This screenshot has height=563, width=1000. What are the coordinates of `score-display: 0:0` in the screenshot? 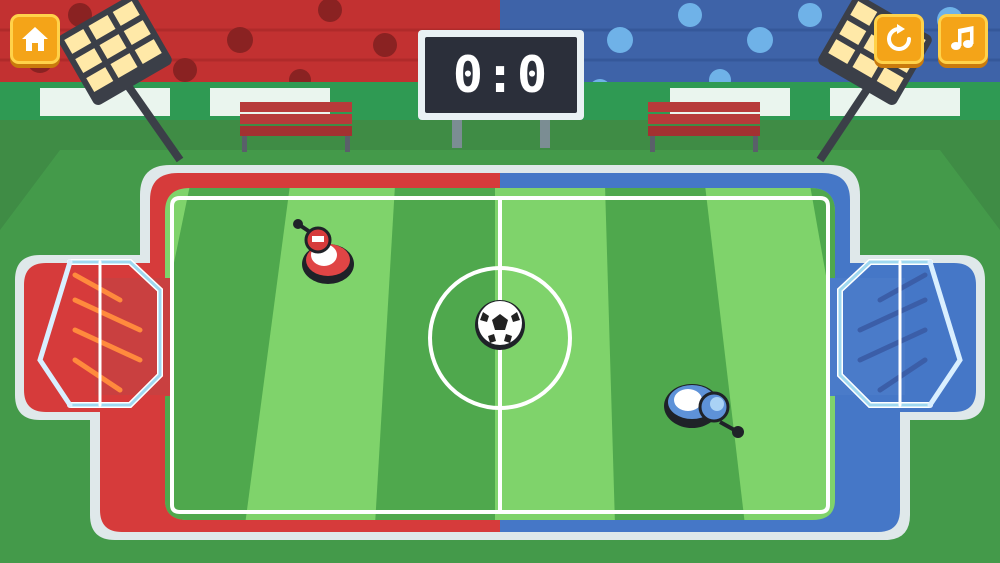 It's located at (501, 75).